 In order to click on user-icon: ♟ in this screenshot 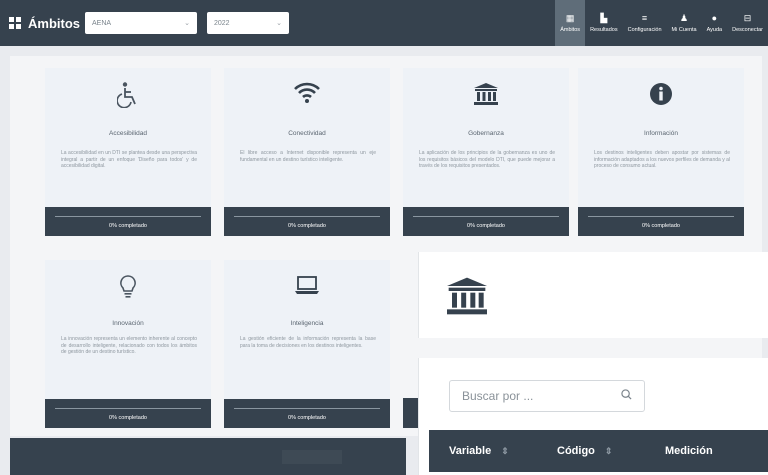, I will do `click(684, 18)`.